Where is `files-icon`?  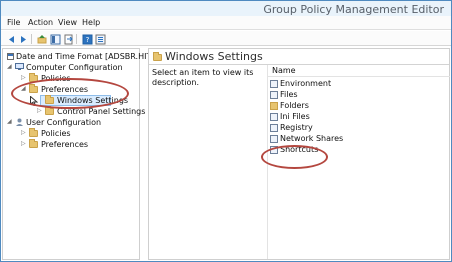 files-icon is located at coordinates (274, 95).